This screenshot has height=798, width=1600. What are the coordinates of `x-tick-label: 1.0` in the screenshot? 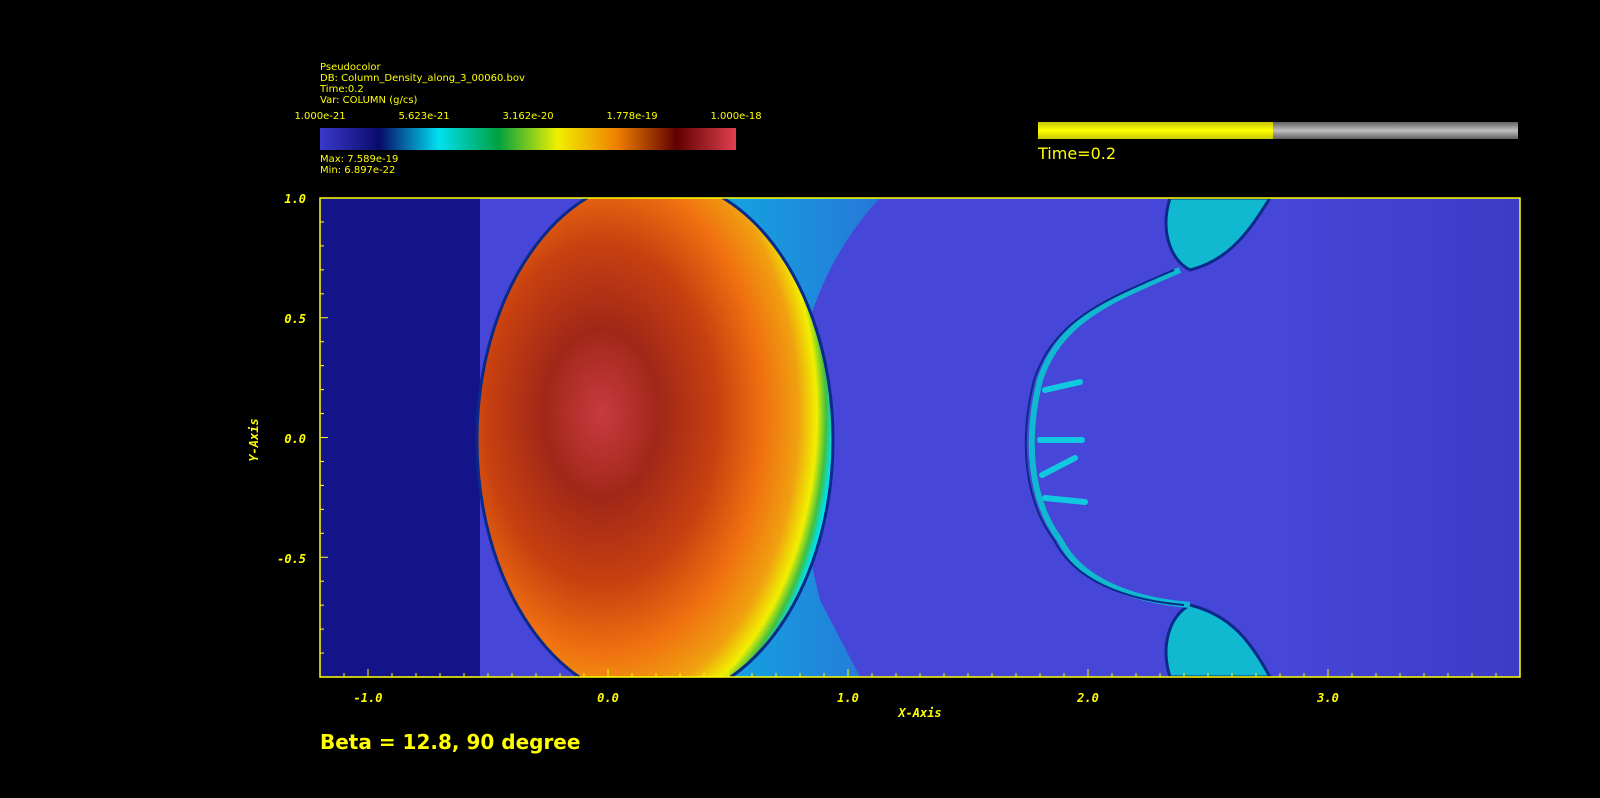 It's located at (848, 698).